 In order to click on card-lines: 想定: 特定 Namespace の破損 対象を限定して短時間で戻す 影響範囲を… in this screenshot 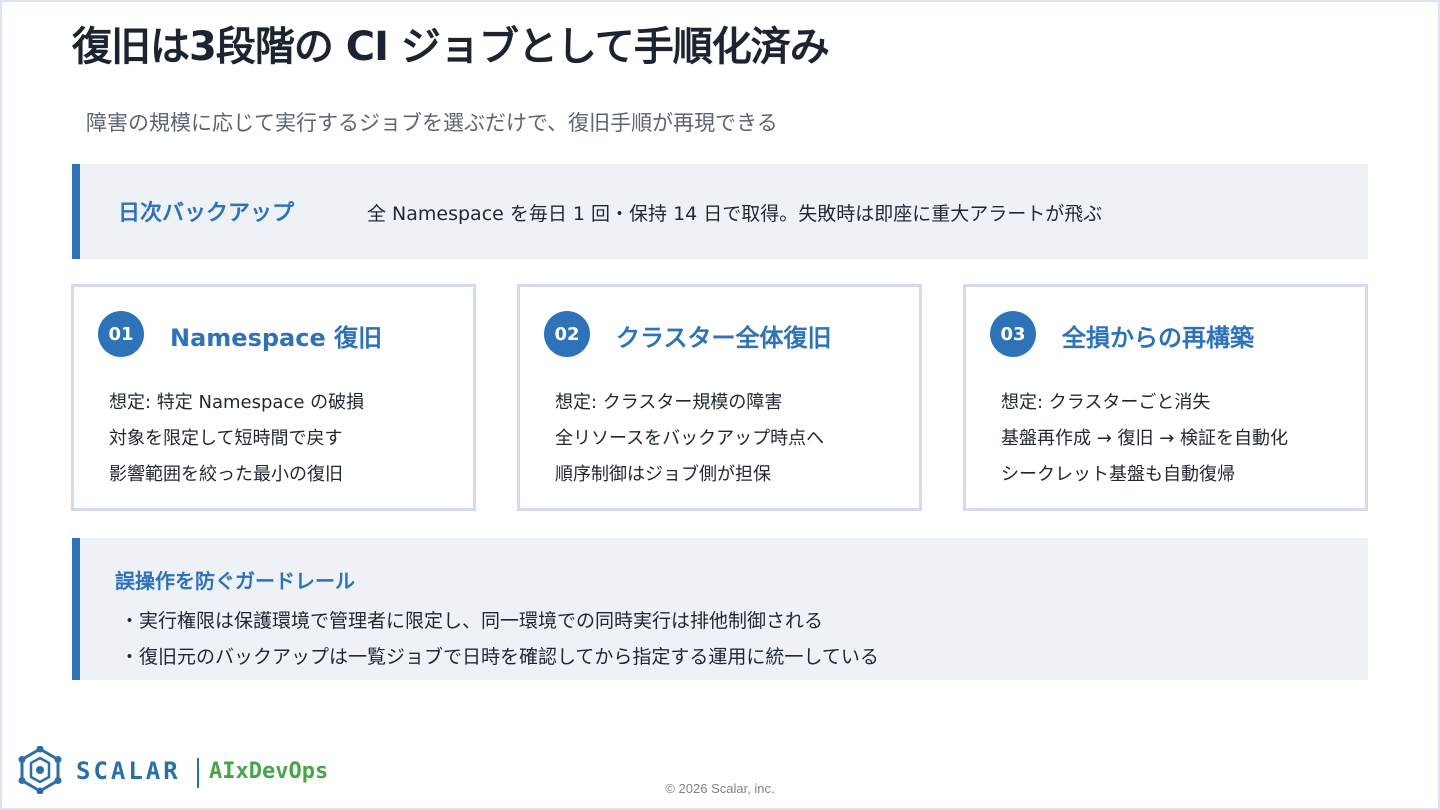, I will do `click(236, 439)`.